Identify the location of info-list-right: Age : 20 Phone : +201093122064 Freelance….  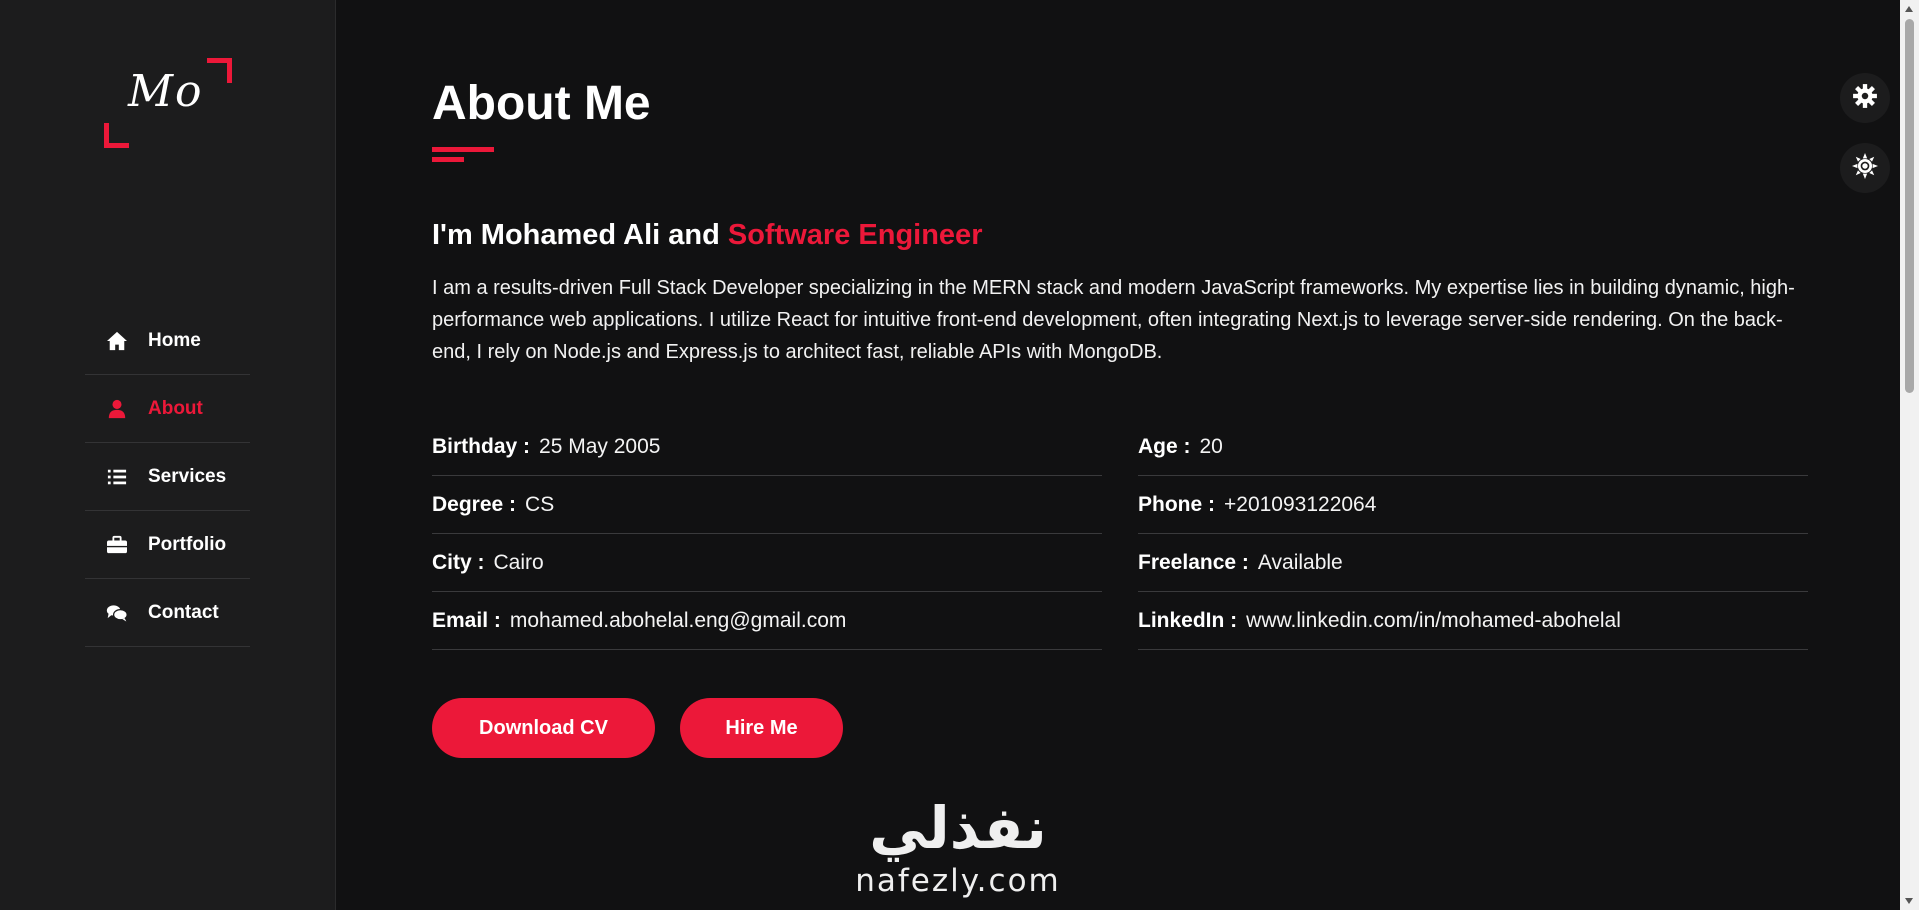
(1473, 534).